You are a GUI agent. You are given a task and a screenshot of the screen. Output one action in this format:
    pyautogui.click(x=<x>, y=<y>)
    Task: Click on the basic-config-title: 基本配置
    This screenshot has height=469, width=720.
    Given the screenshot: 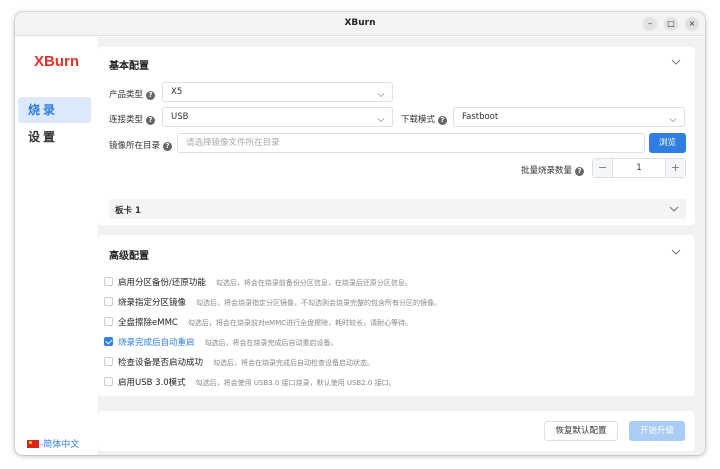 What is the action you would take?
    pyautogui.click(x=129, y=66)
    